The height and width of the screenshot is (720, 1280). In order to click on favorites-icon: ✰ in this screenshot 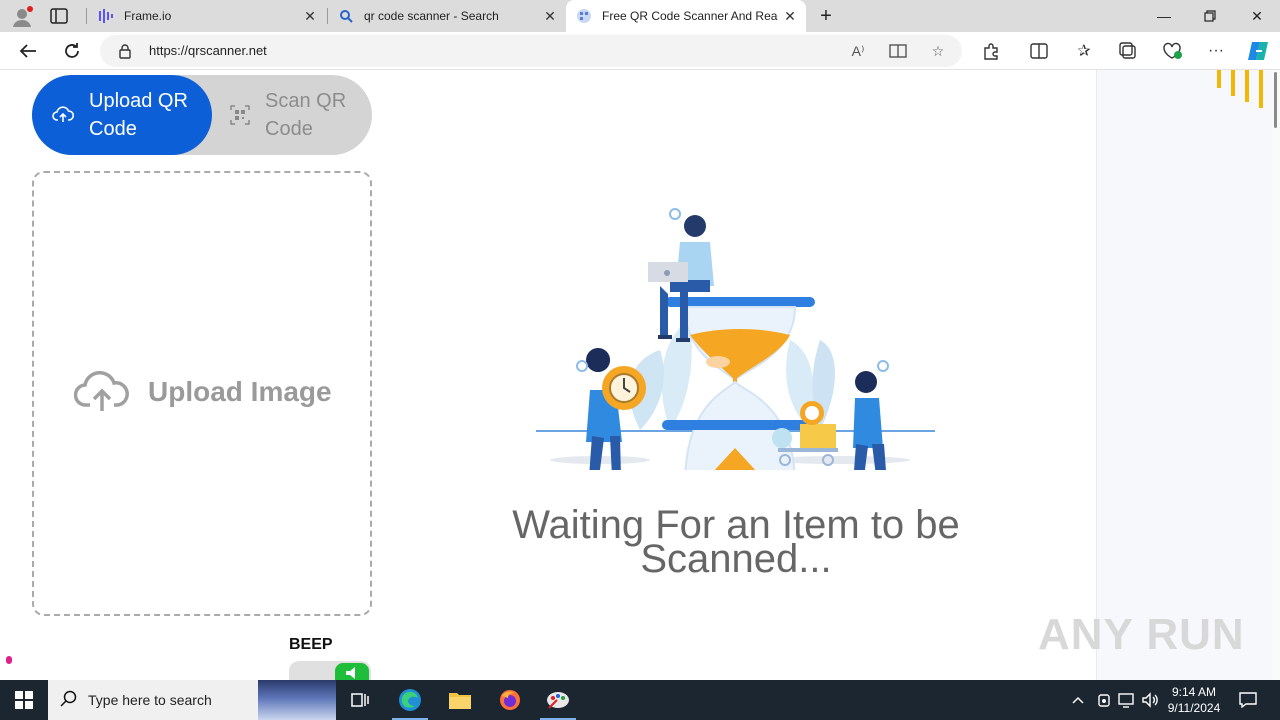, I will do `click(1084, 51)`.